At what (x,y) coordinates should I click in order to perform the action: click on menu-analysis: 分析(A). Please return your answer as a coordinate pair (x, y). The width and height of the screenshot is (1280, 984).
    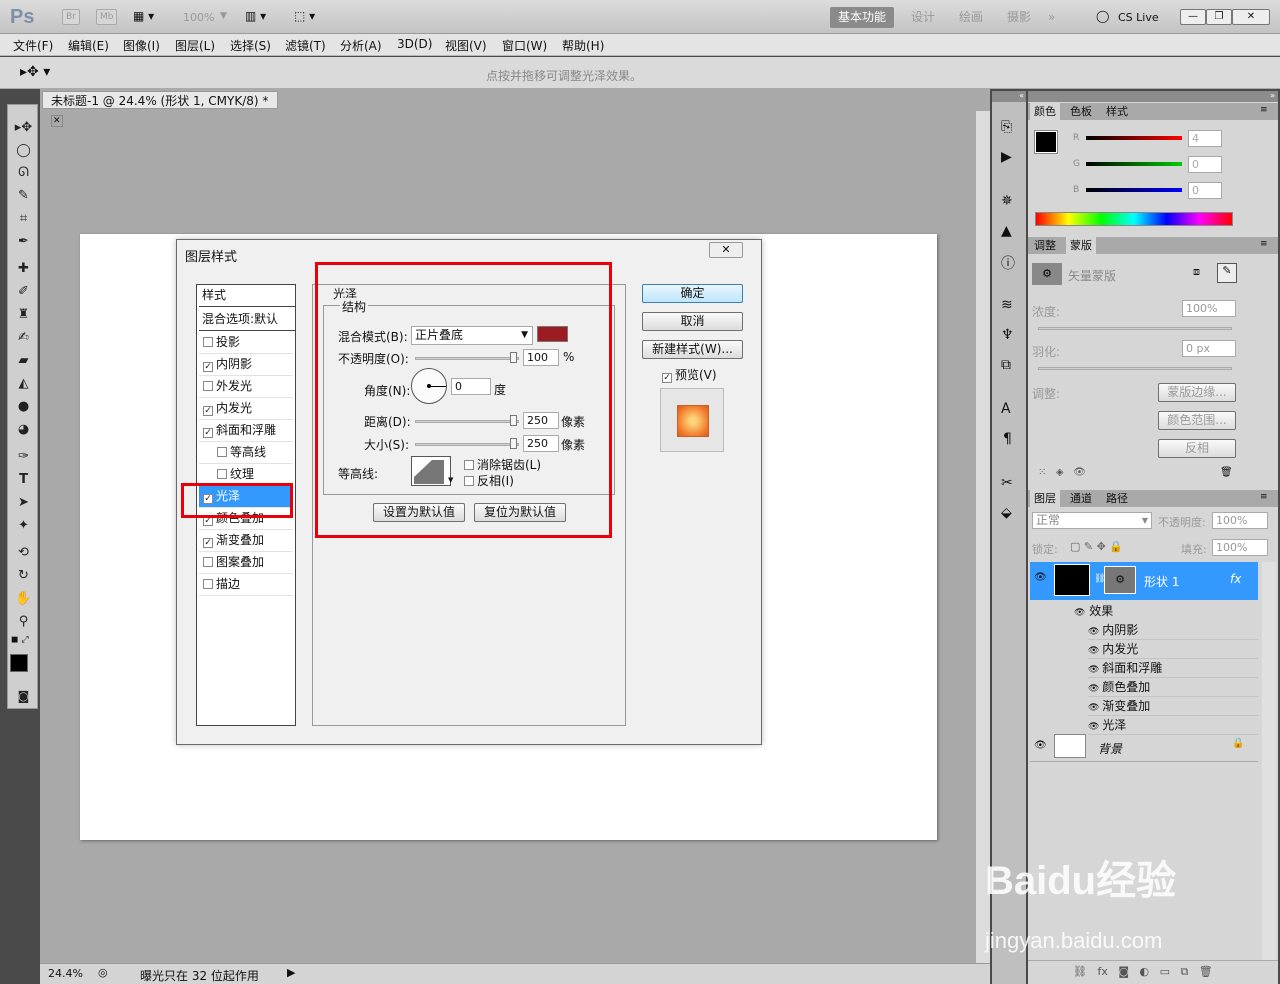
    Looking at the image, I should click on (361, 45).